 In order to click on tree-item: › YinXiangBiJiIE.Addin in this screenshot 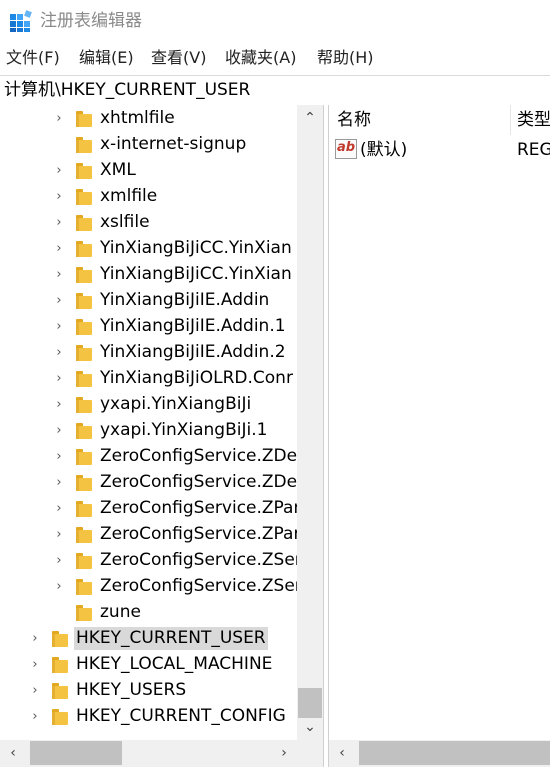, I will do `click(148, 301)`.